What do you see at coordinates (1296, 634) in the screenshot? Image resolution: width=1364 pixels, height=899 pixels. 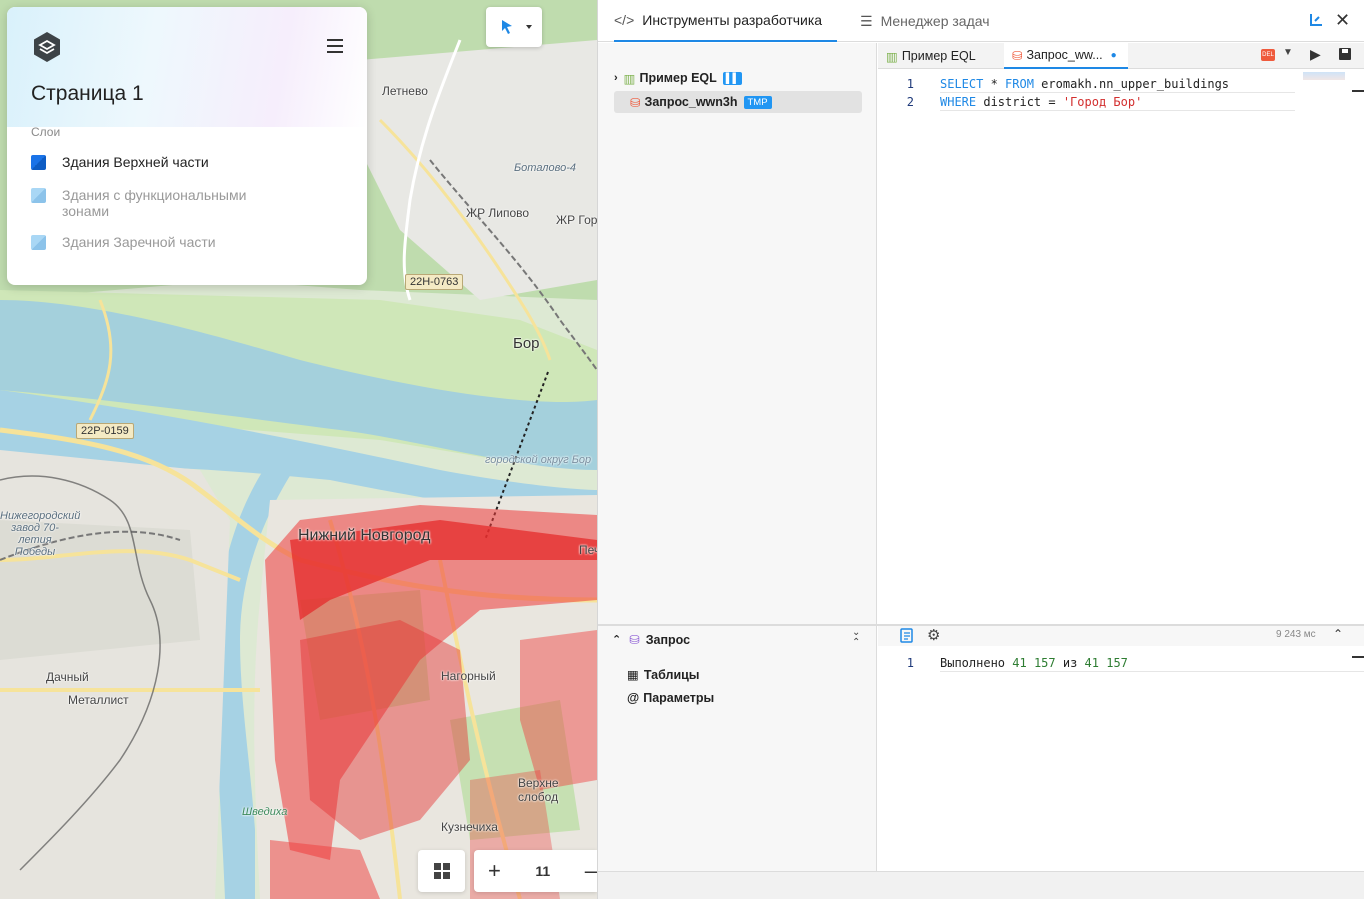 I see `execution-time: 9 243 мс` at bounding box center [1296, 634].